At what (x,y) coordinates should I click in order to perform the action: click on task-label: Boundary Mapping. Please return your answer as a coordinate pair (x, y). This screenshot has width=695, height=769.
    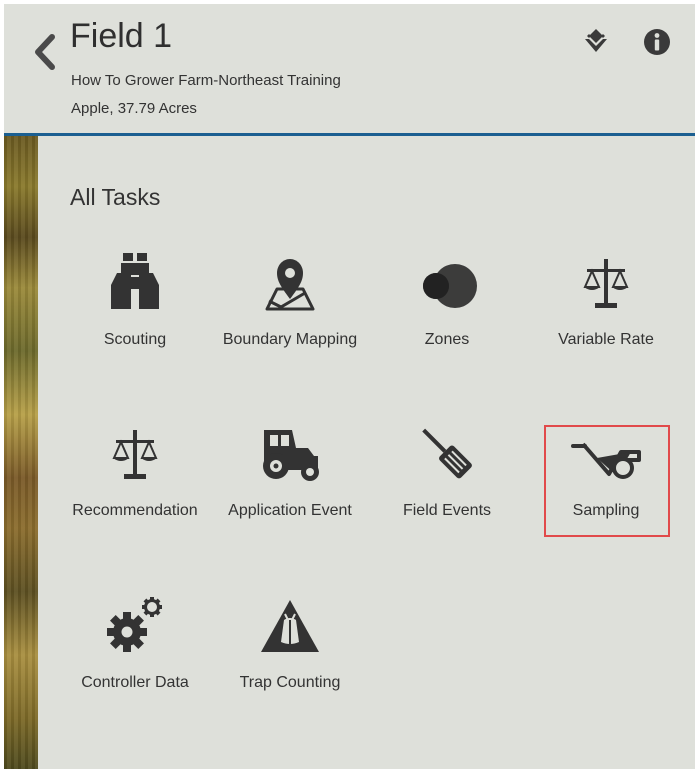
    Looking at the image, I should click on (290, 339).